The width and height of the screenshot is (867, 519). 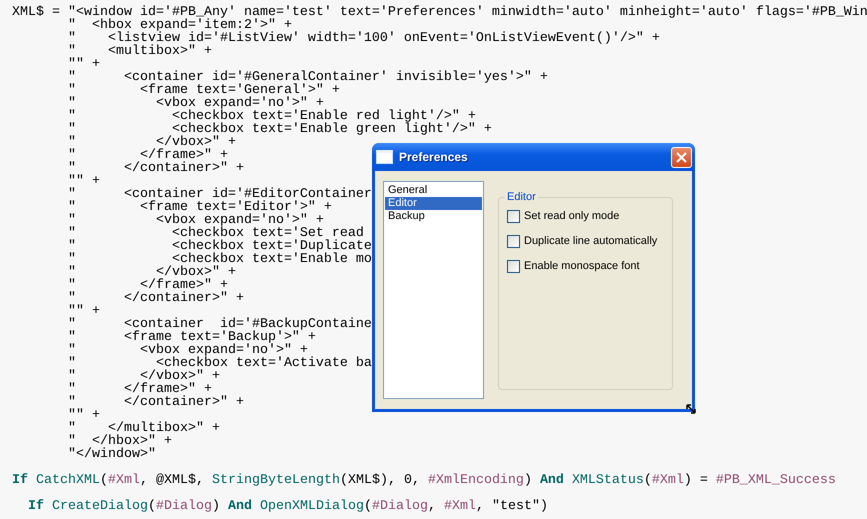 I want to click on list-item: Editor, so click(x=433, y=203).